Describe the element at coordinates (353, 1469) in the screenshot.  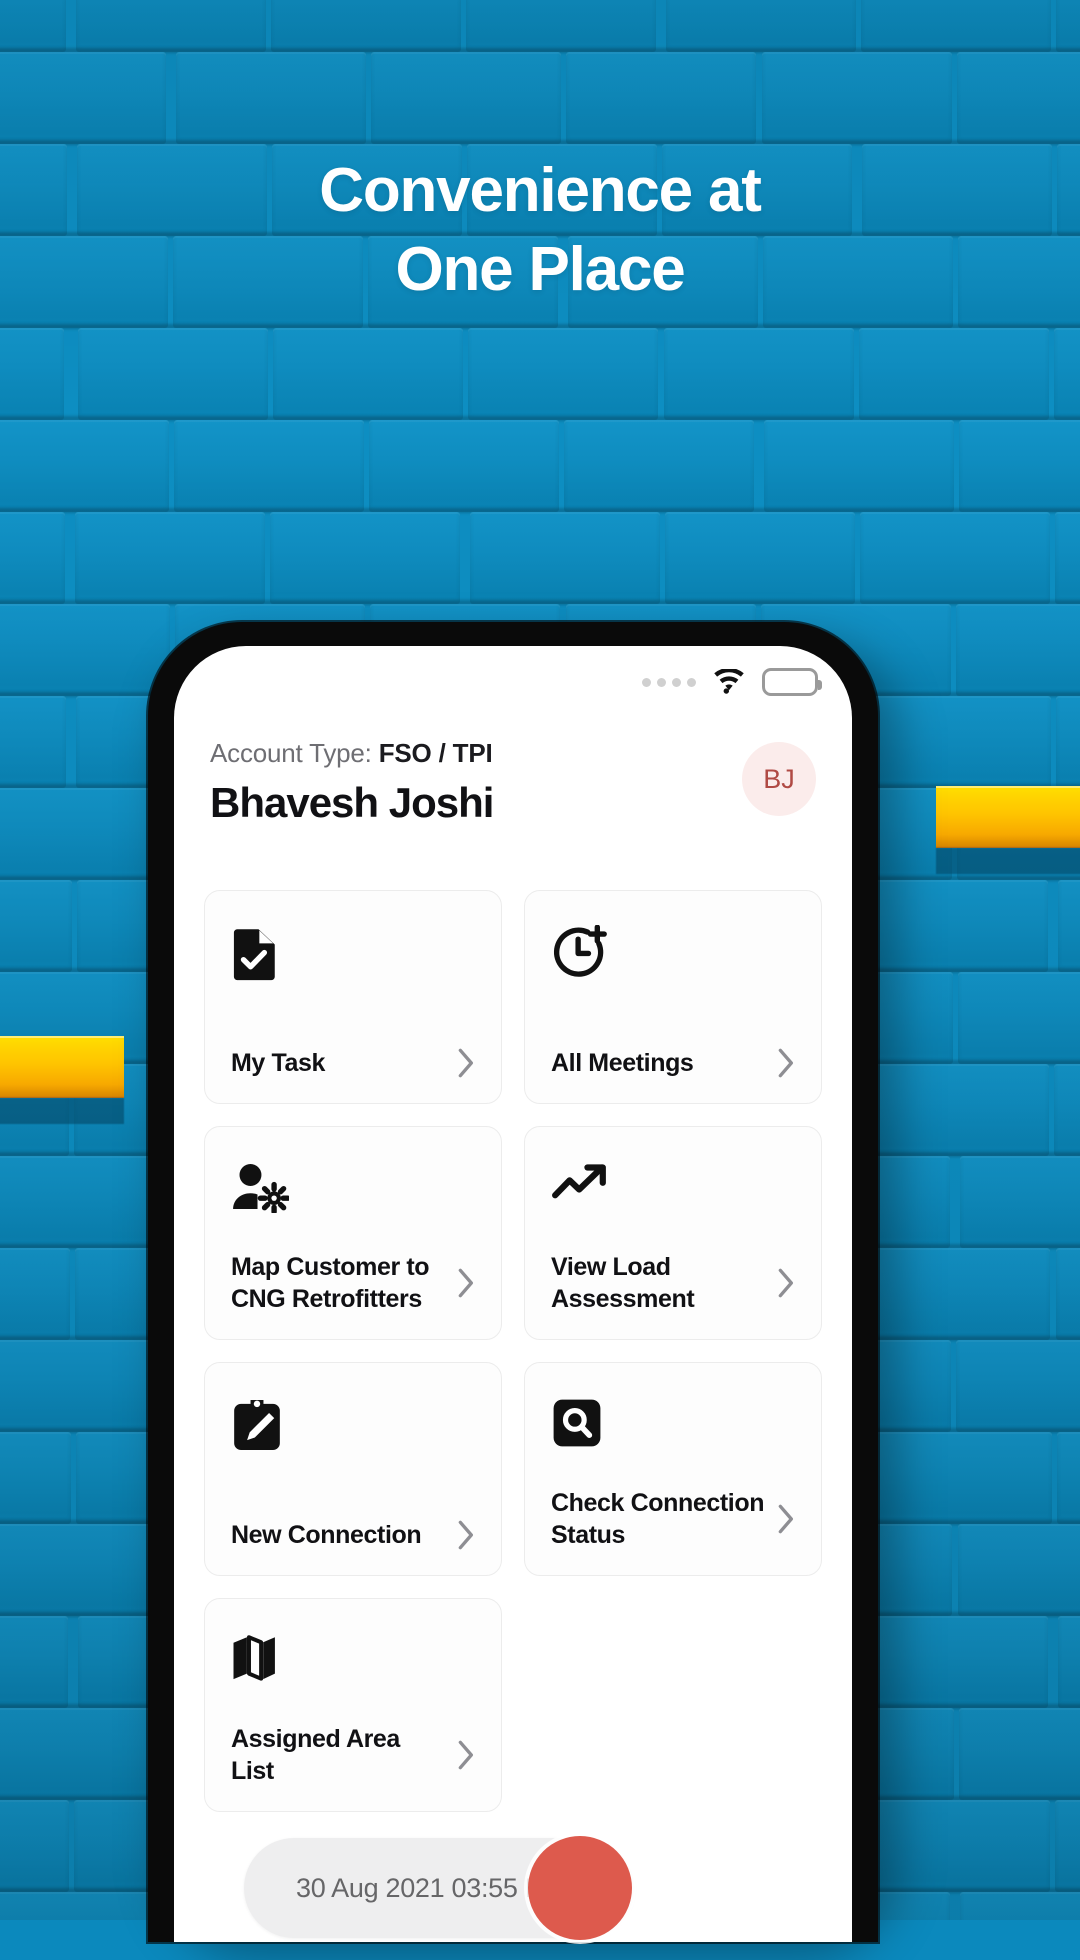
I see `menu-card-new-connection: New Connection` at that location.